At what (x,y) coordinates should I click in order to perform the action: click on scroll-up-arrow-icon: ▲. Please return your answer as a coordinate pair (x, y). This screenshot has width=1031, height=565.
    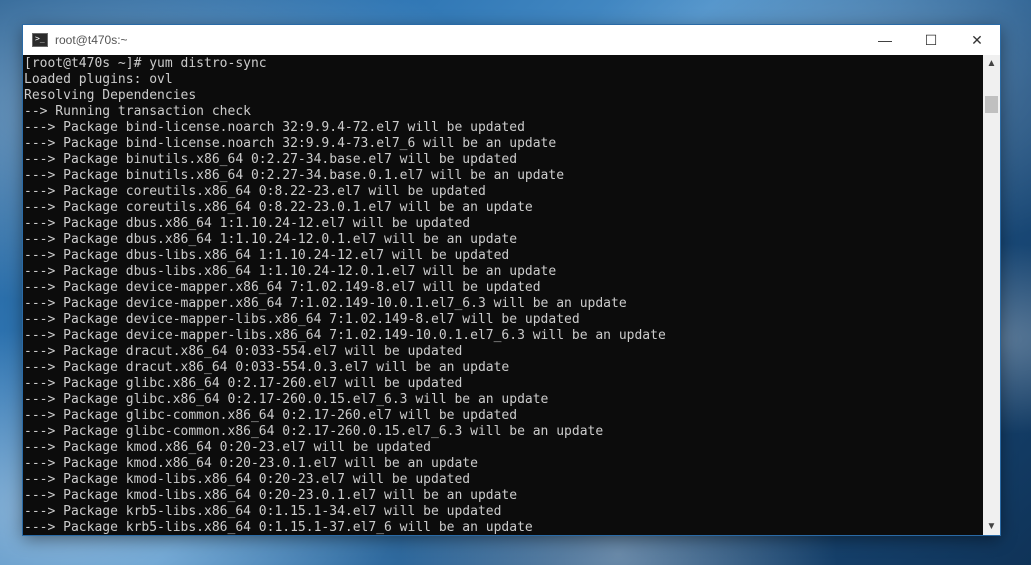
    Looking at the image, I should click on (991, 63).